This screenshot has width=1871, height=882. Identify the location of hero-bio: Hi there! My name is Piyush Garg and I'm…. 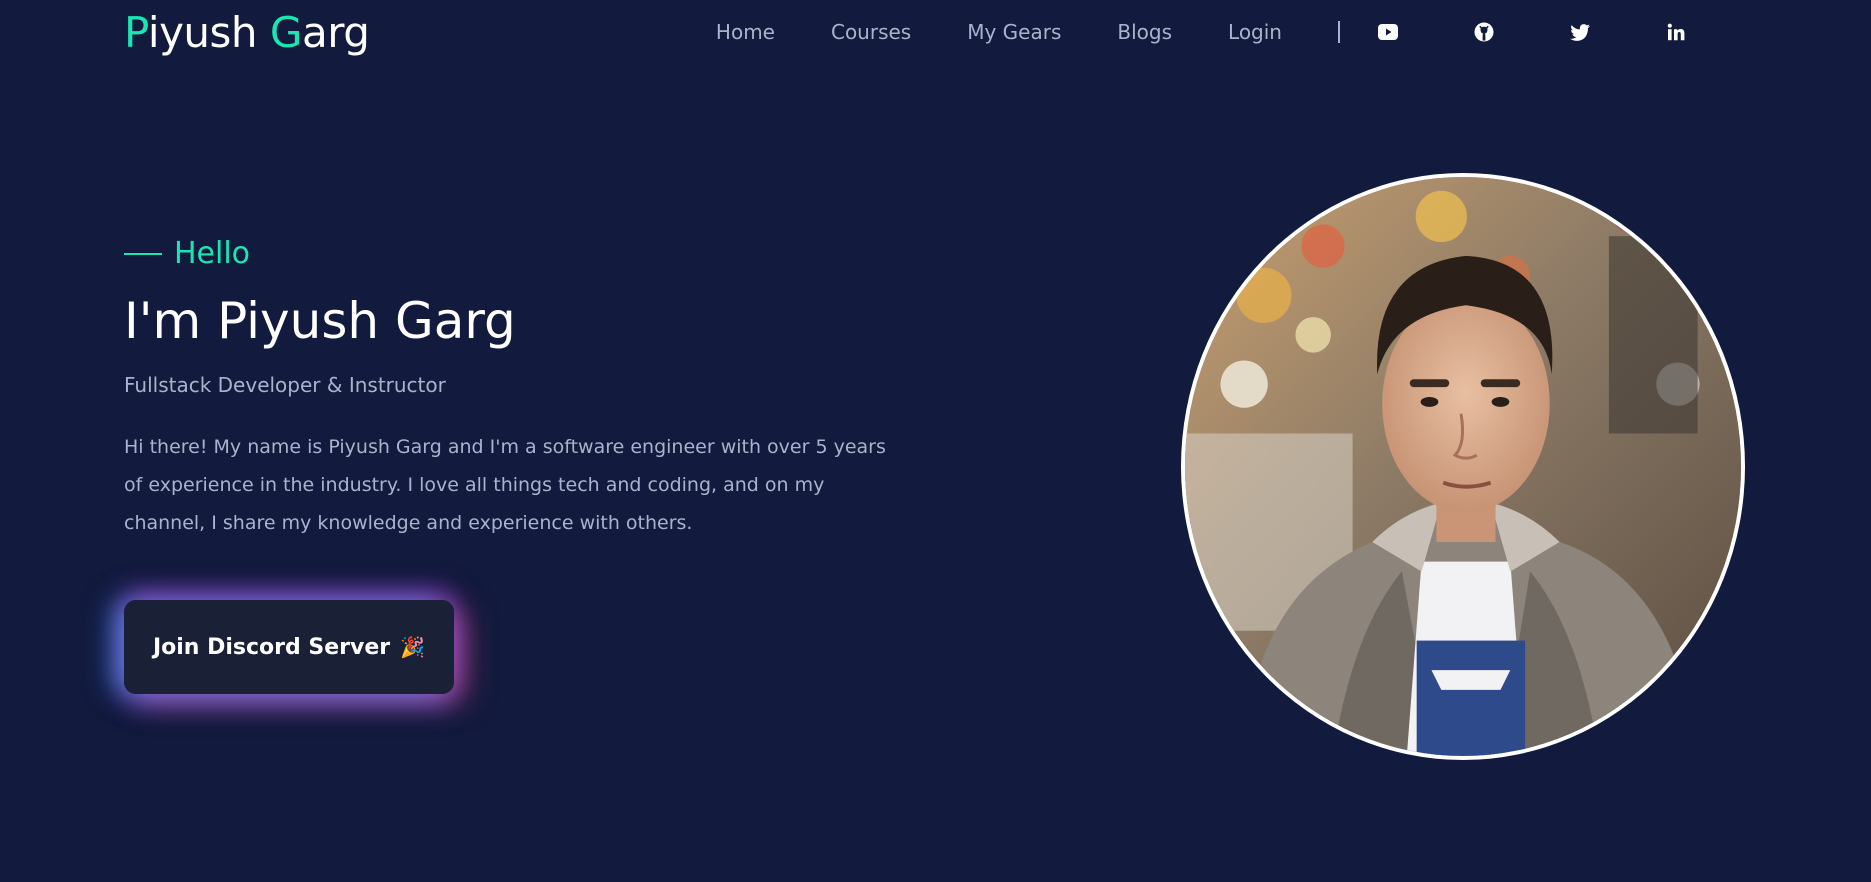
(505, 485).